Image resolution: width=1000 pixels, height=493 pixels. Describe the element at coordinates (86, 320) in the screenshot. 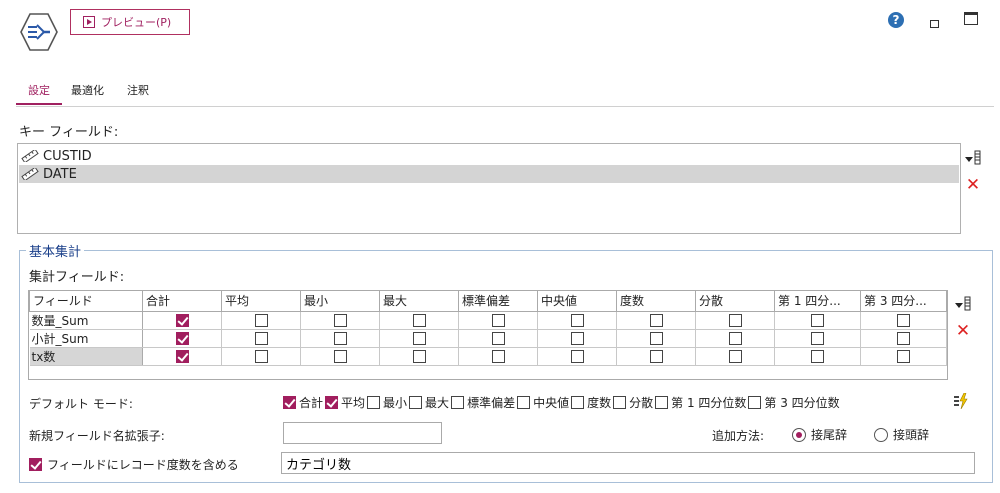

I see `field-name-cell: 数量_Sum` at that location.